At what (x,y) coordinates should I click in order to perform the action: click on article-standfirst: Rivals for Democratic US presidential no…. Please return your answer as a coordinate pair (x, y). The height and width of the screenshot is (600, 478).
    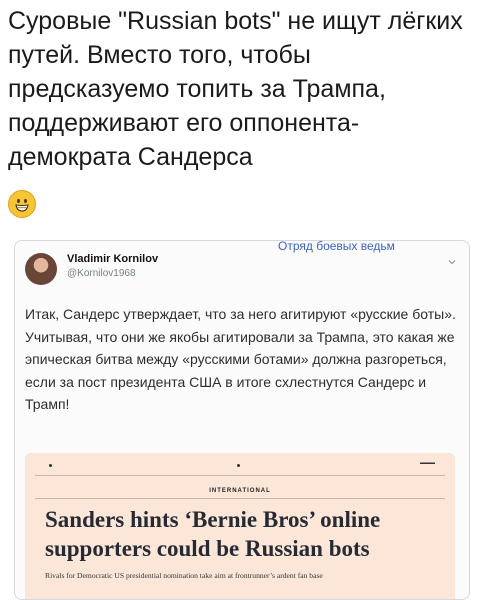
    Looking at the image, I should click on (184, 575).